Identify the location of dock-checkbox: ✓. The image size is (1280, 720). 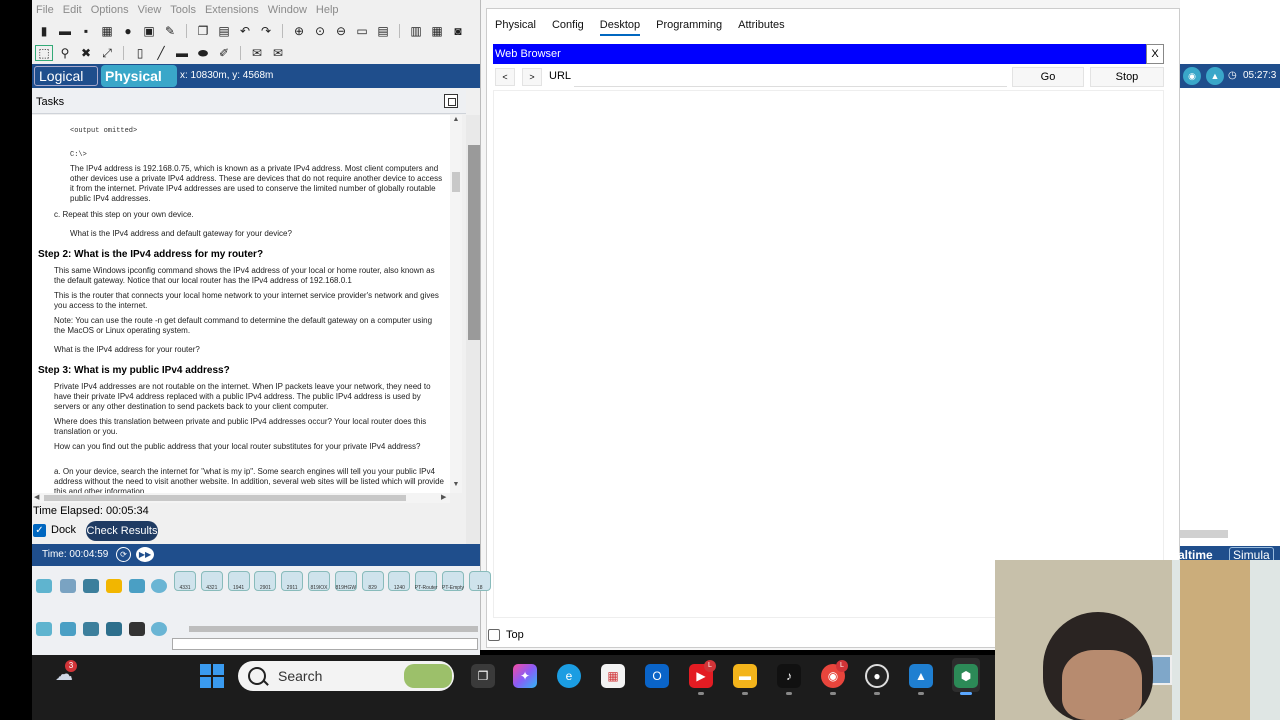
(39, 530).